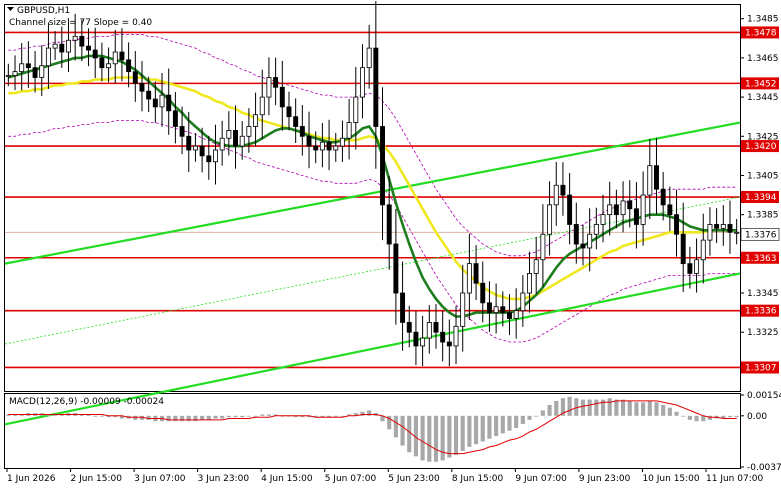 The height and width of the screenshot is (489, 781). What do you see at coordinates (763, 294) in the screenshot?
I see `y-tick-label: 1.3345` at bounding box center [763, 294].